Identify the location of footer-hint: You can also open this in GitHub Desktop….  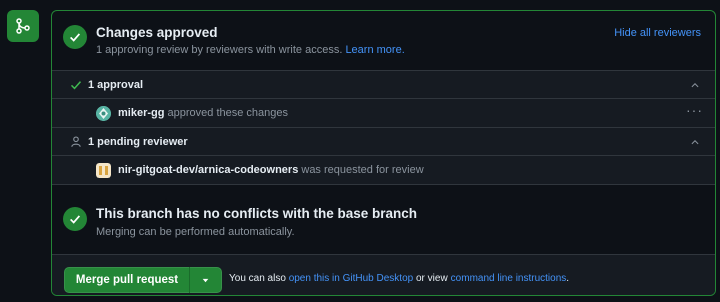
(399, 278).